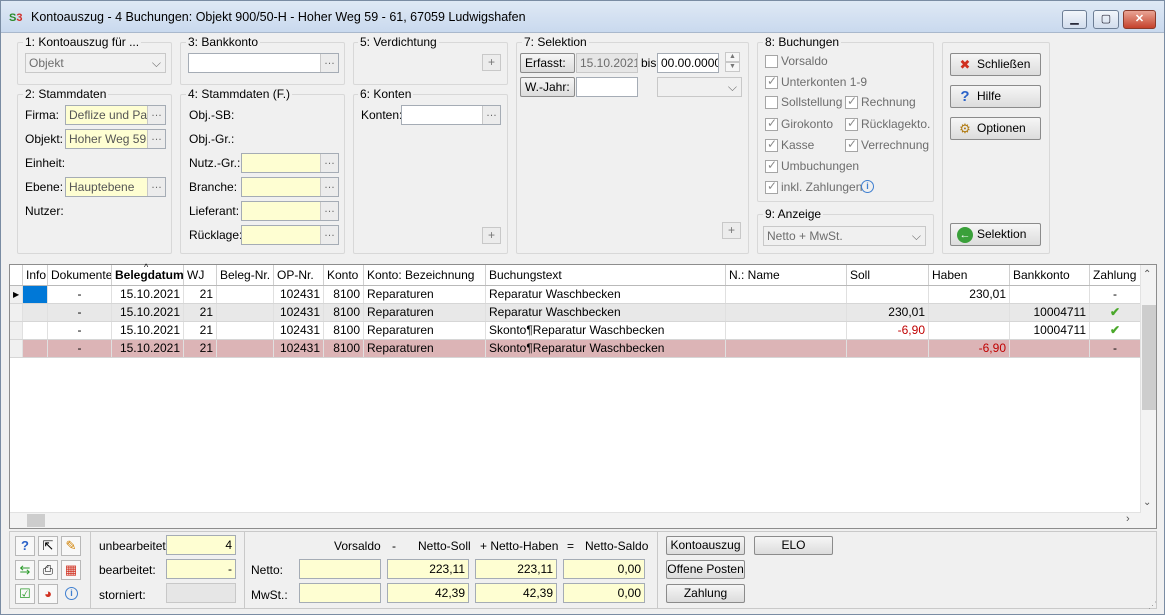  Describe the element at coordinates (425, 330) in the screenshot. I see `bez-cell: Reparaturen` at that location.